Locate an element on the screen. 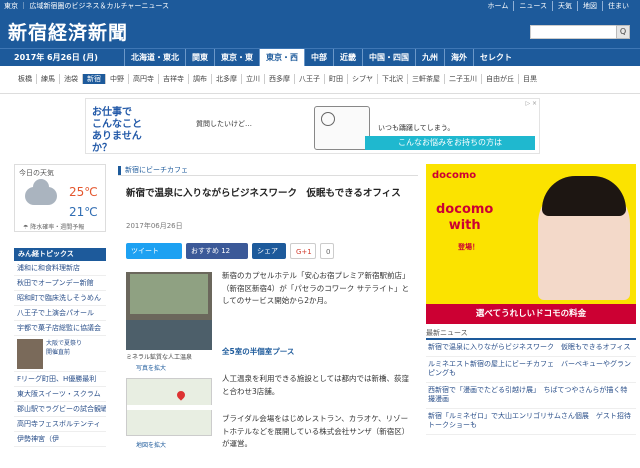 Image resolution: width=640 pixels, height=468 pixels. docomo-footer: 選べてうれしいドコモの料金 is located at coordinates (531, 314).